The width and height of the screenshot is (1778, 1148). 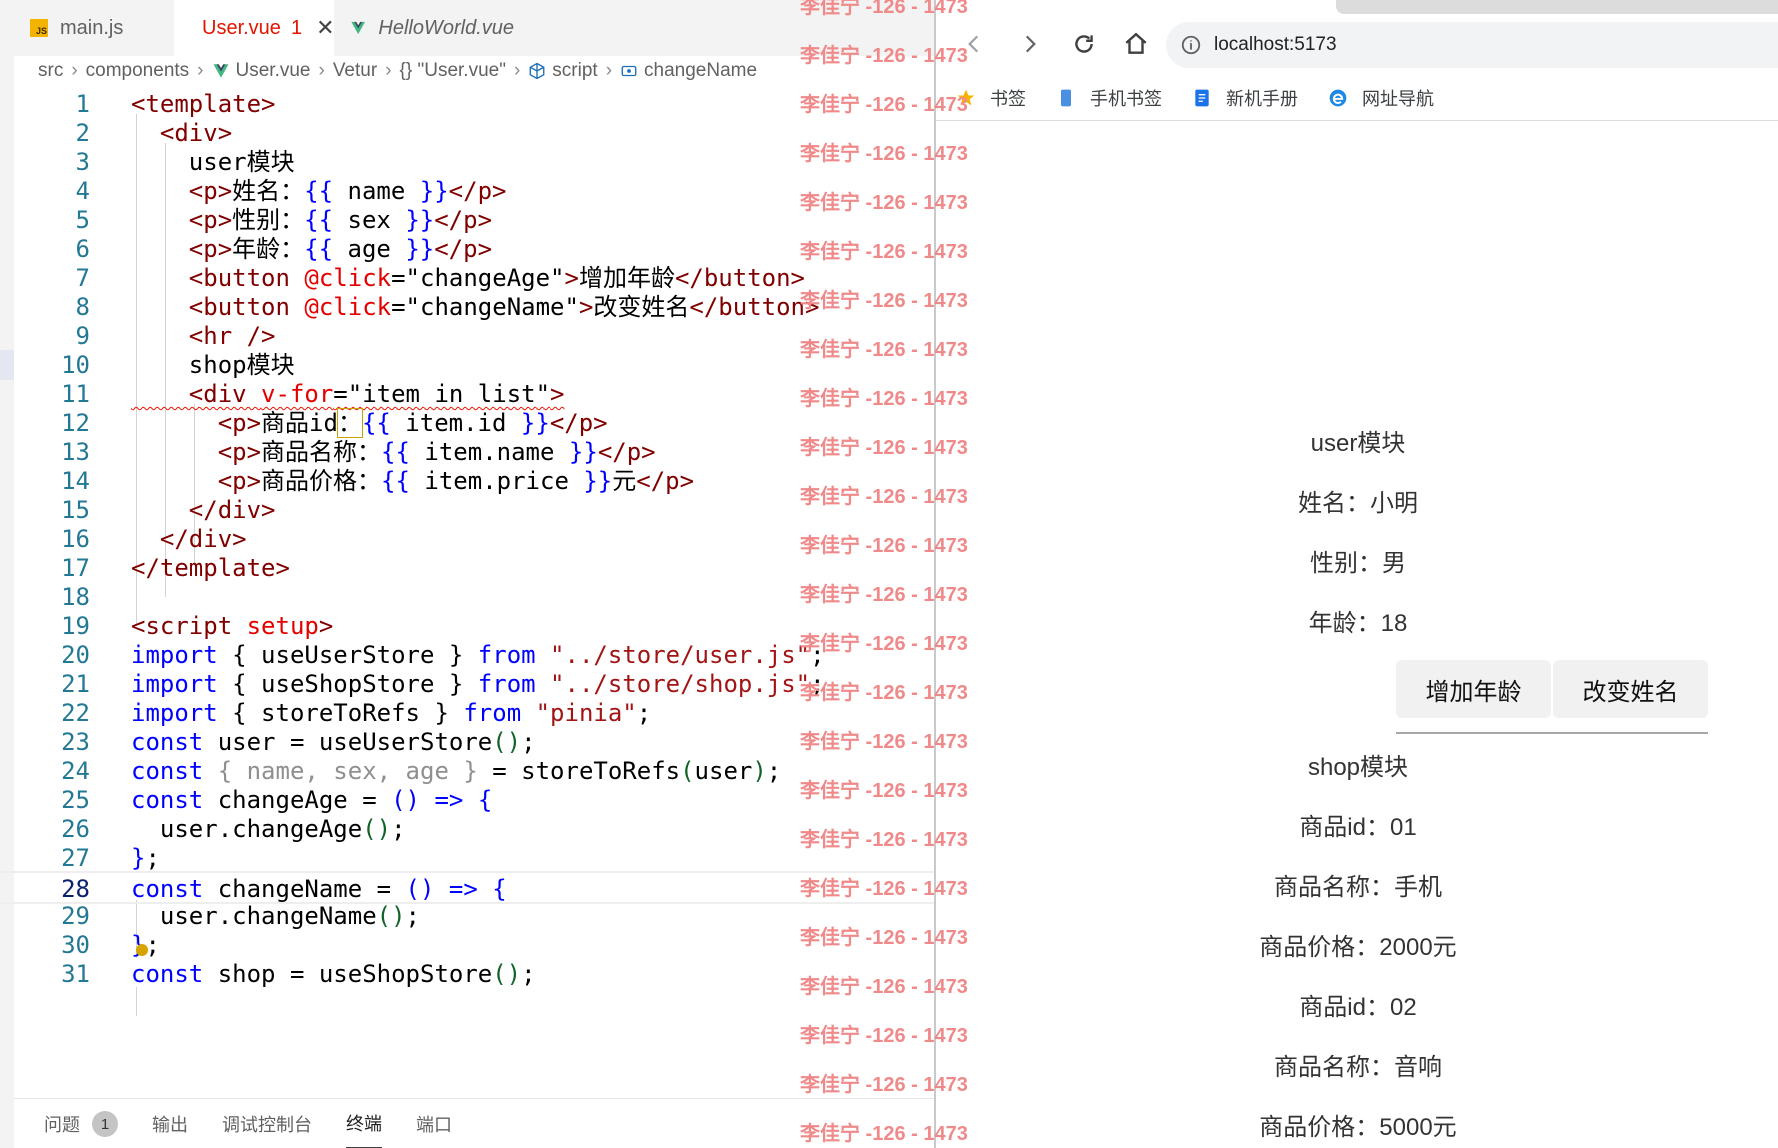 What do you see at coordinates (273, 71) in the screenshot?
I see `breadcrumb-item: User.vue` at bounding box center [273, 71].